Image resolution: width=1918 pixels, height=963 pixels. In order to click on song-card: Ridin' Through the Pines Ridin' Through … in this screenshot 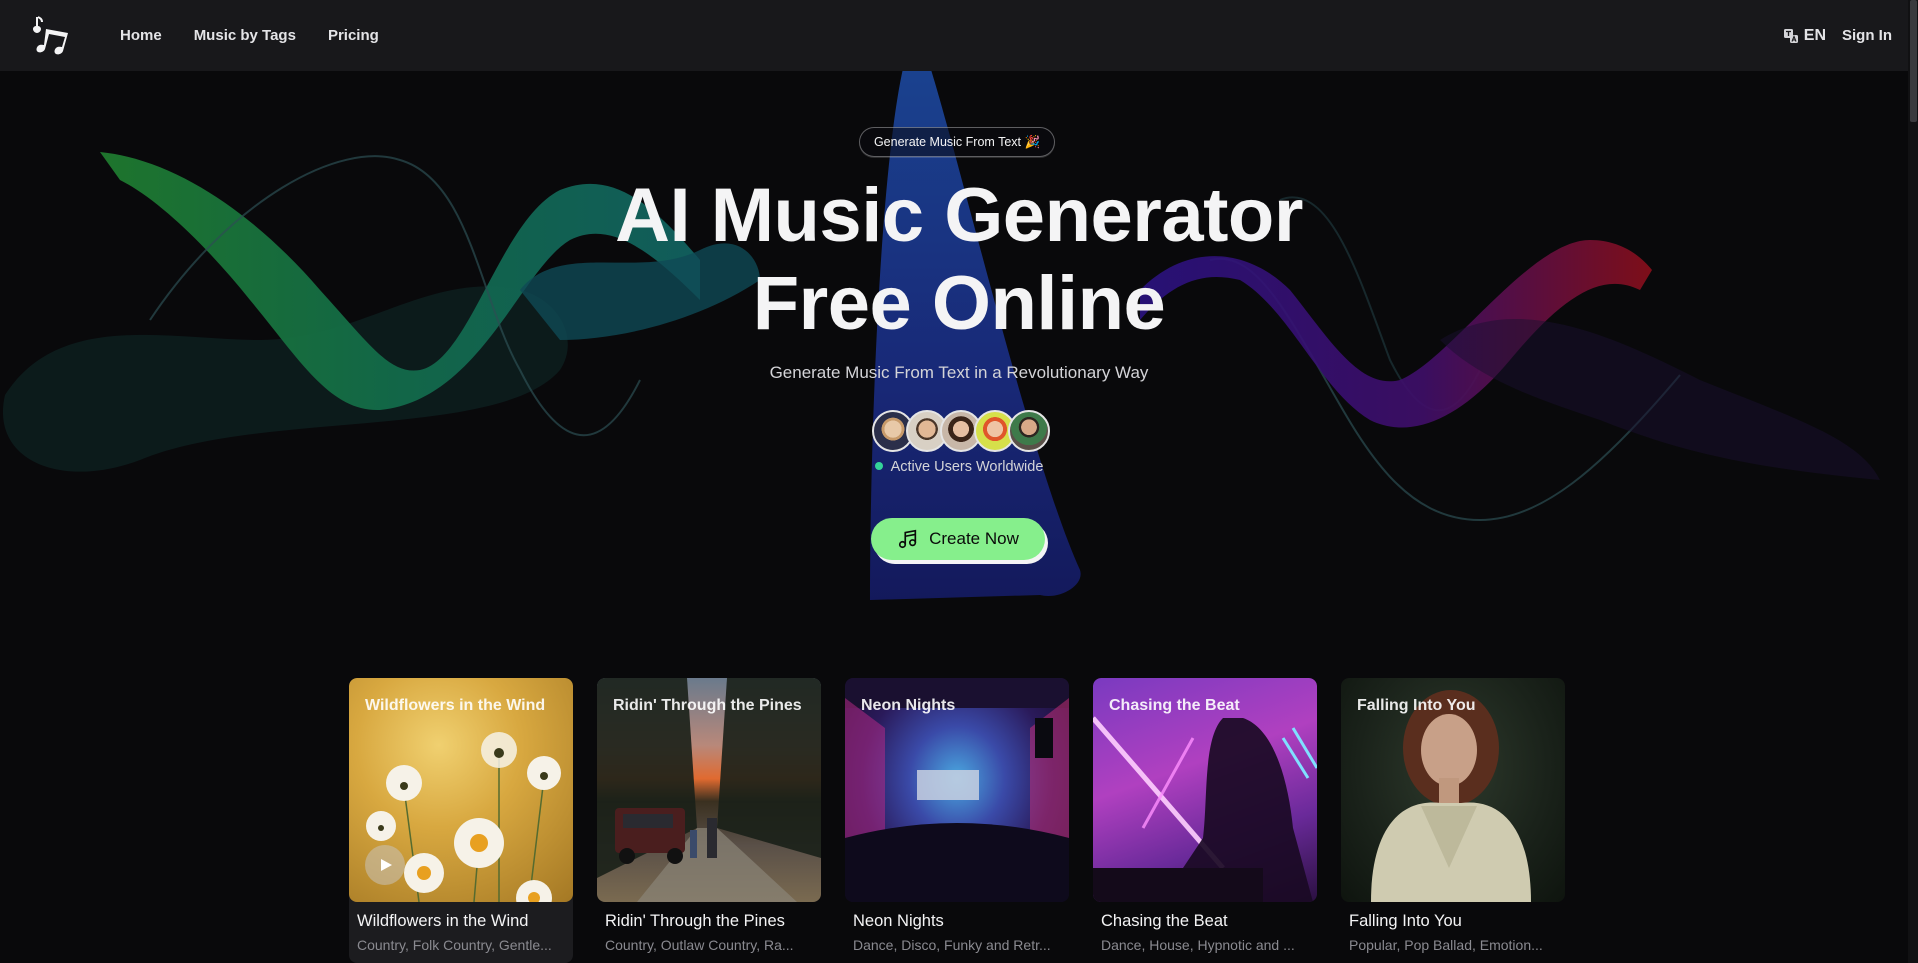, I will do `click(709, 820)`.